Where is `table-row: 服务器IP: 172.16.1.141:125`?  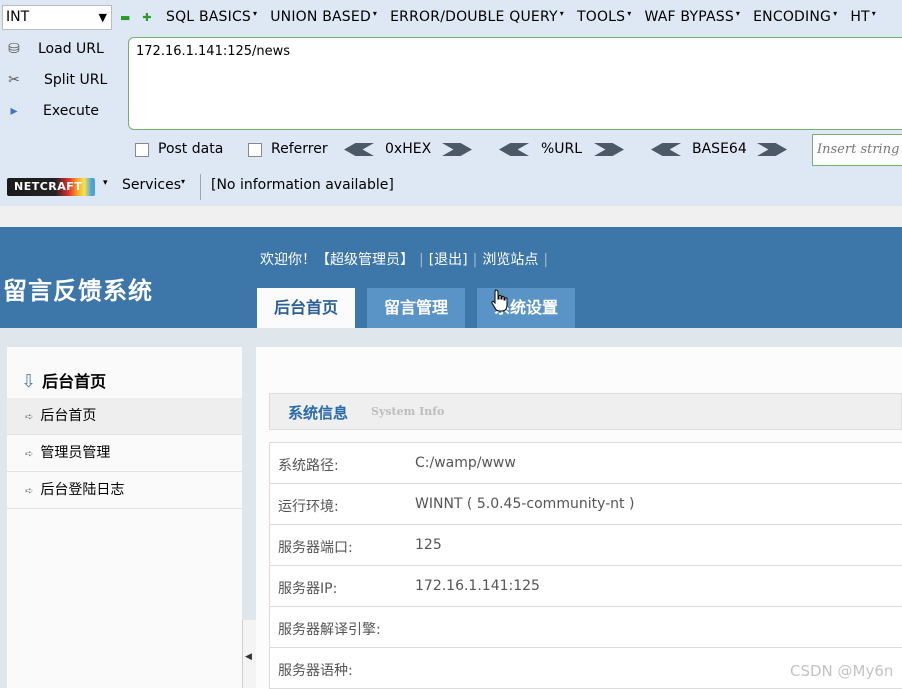
table-row: 服务器IP: 172.16.1.141:125 is located at coordinates (585, 586).